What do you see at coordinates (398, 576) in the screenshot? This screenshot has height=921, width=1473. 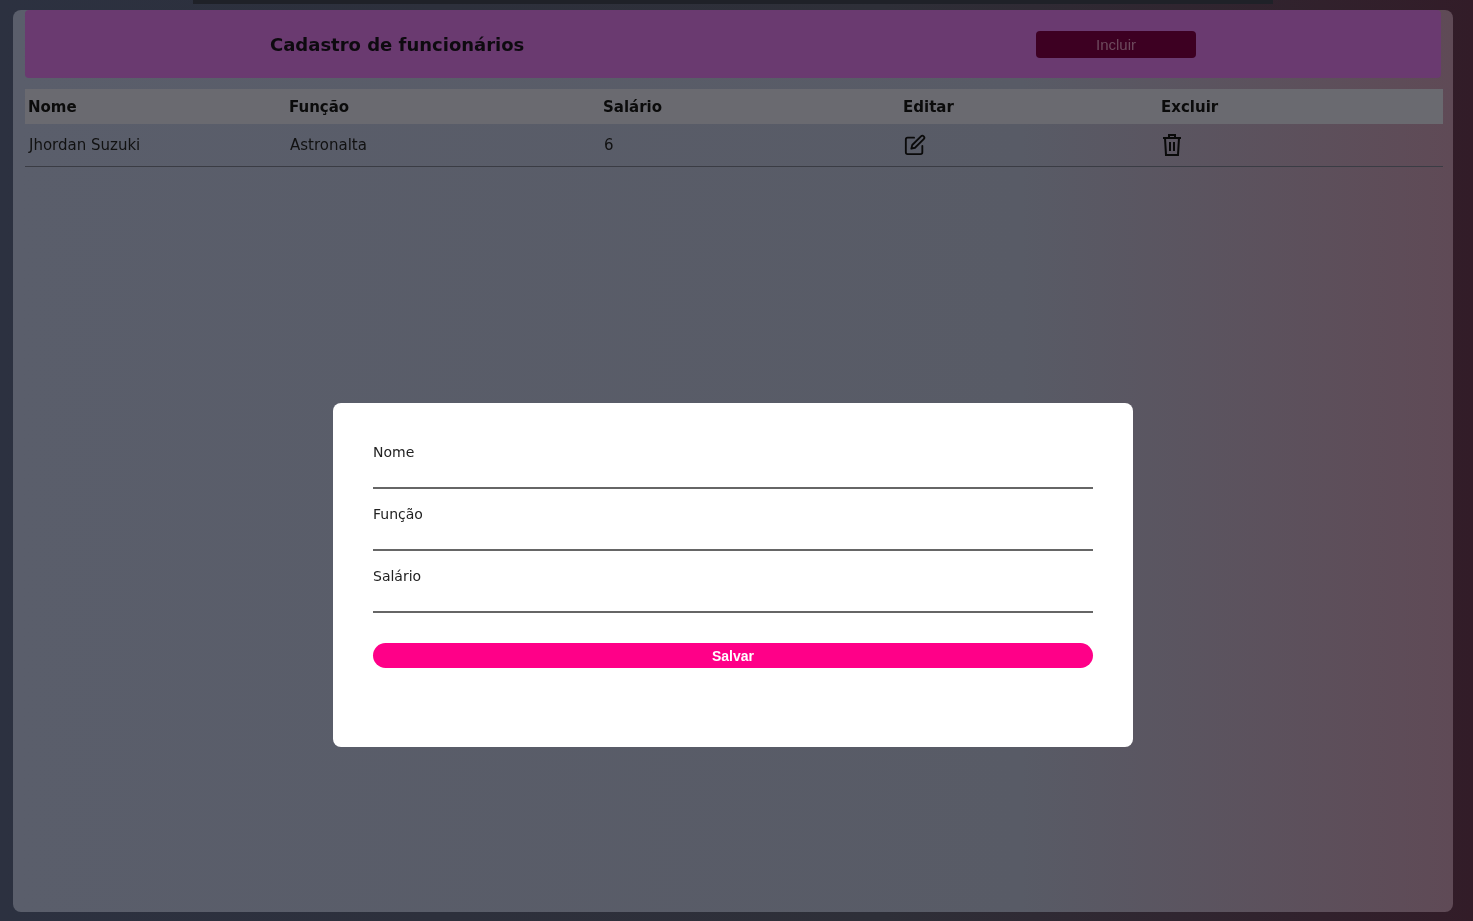 I see `field-label: Salário` at bounding box center [398, 576].